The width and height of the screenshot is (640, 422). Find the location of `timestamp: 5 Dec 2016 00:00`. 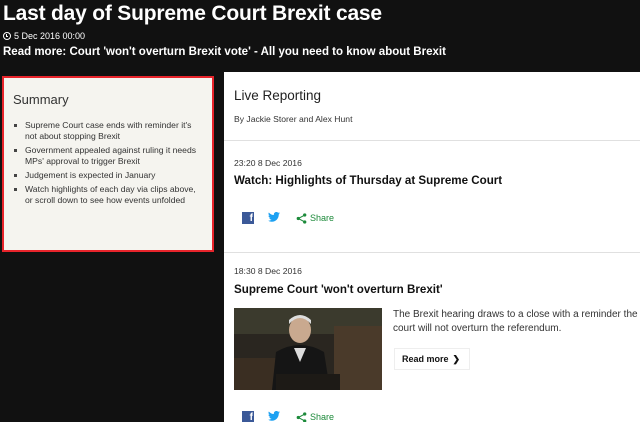

timestamp: 5 Dec 2016 00:00 is located at coordinates (44, 36).